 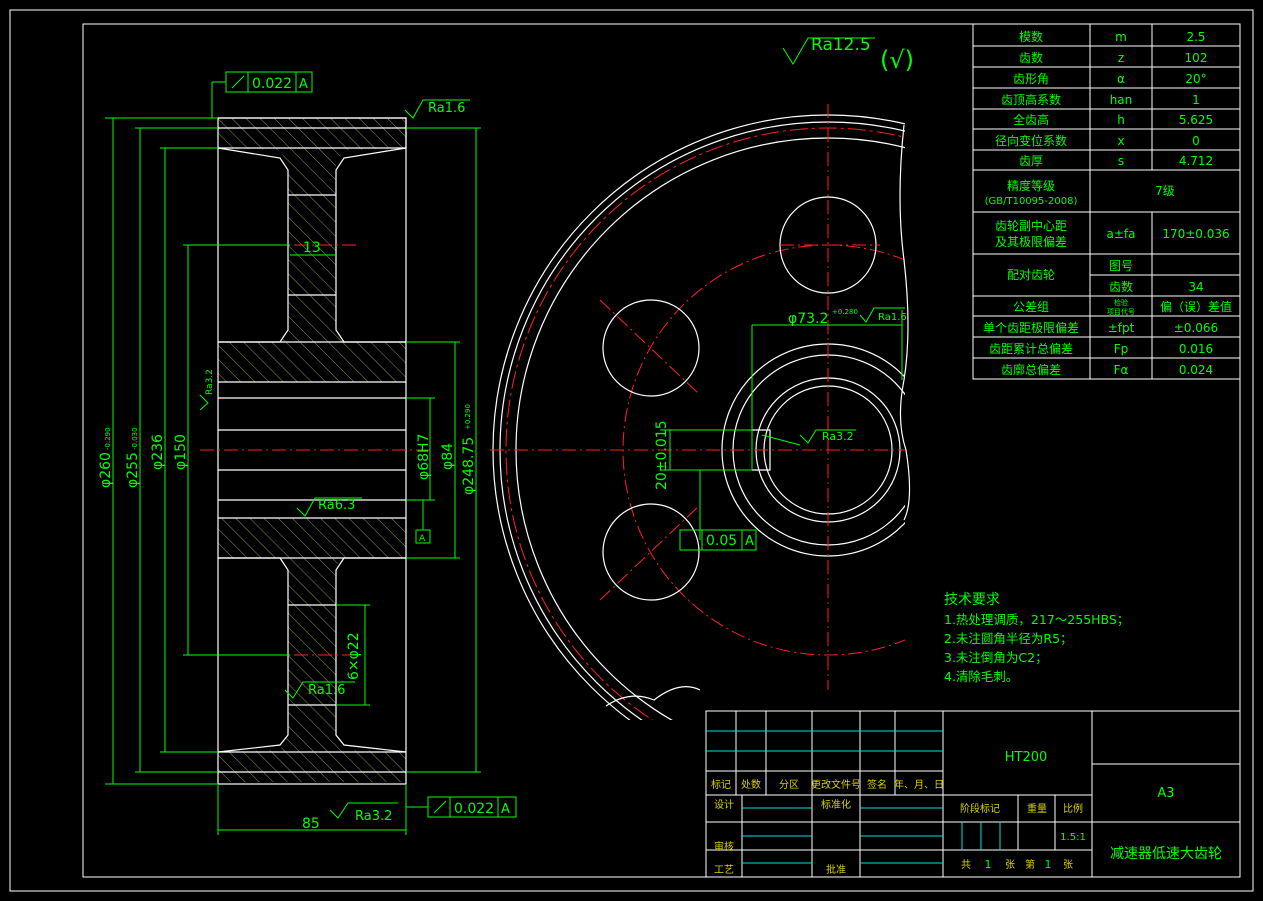 What do you see at coordinates (326, 690) in the screenshot?
I see `ra-web: Ra1.6` at bounding box center [326, 690].